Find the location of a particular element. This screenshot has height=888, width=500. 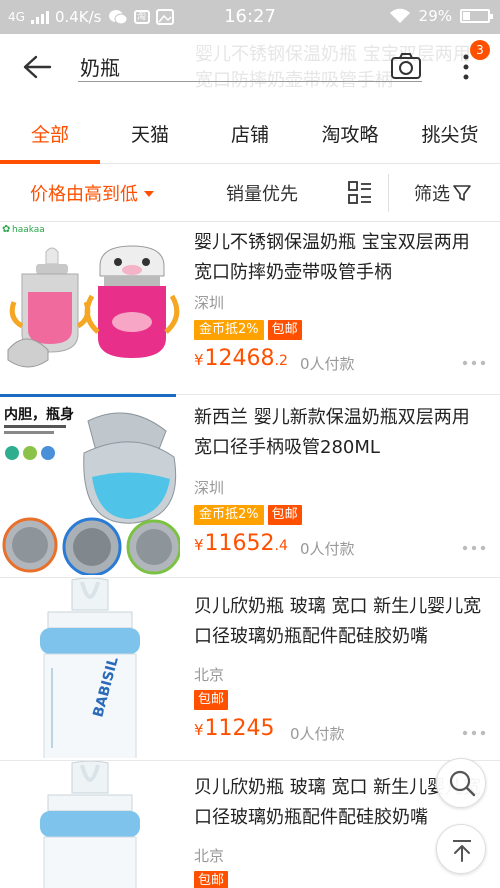

product-title: 贝儿欣奶瓶 玻璃 宽口 新生儿婴儿宽口径玻璃奶瓶配件配硅胶奶嘴 is located at coordinates (339, 622).